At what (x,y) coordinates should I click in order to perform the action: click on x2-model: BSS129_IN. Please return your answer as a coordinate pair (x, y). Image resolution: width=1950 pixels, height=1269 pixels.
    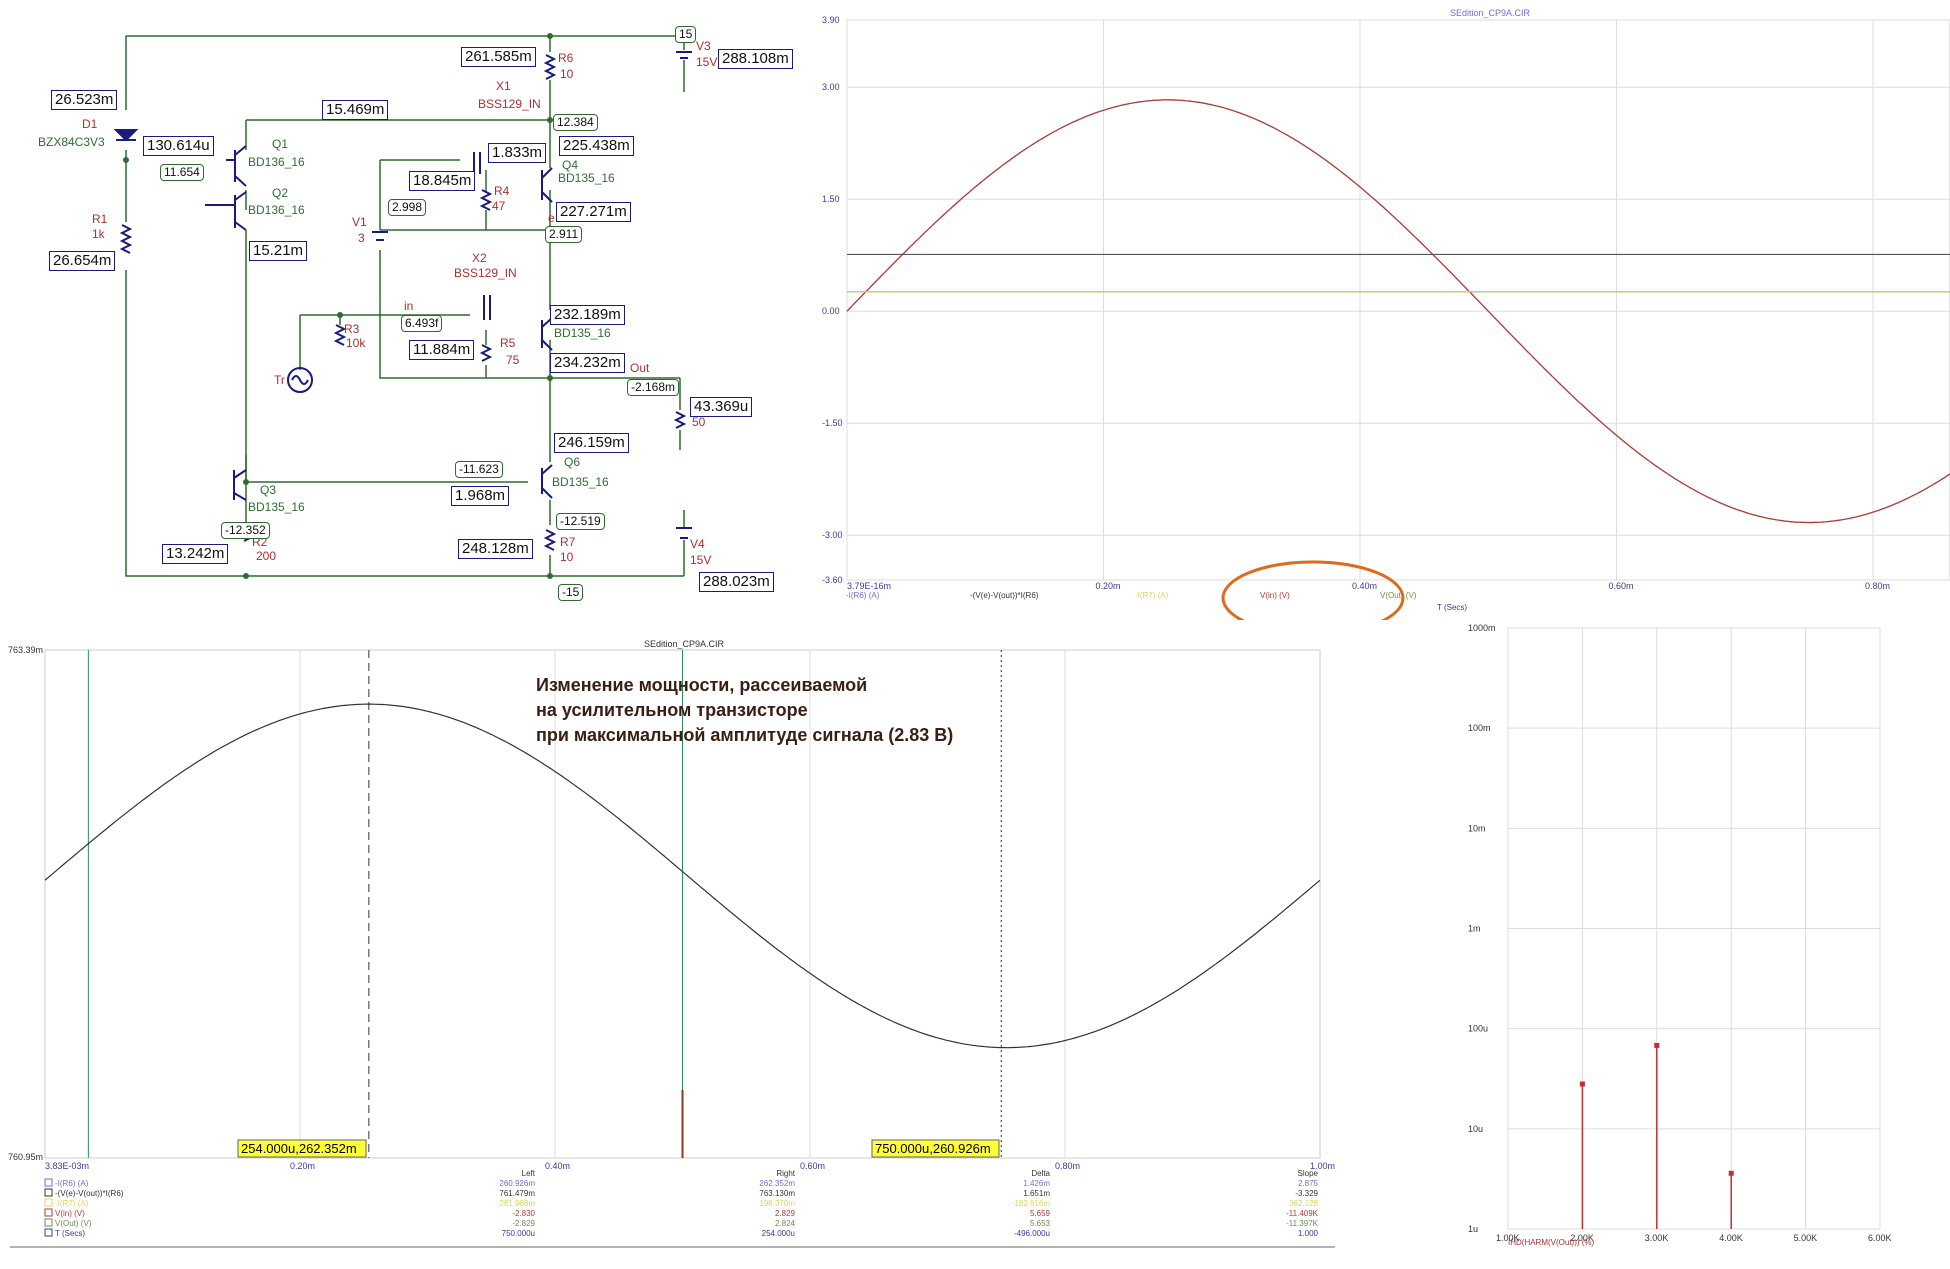
    Looking at the image, I should click on (485, 273).